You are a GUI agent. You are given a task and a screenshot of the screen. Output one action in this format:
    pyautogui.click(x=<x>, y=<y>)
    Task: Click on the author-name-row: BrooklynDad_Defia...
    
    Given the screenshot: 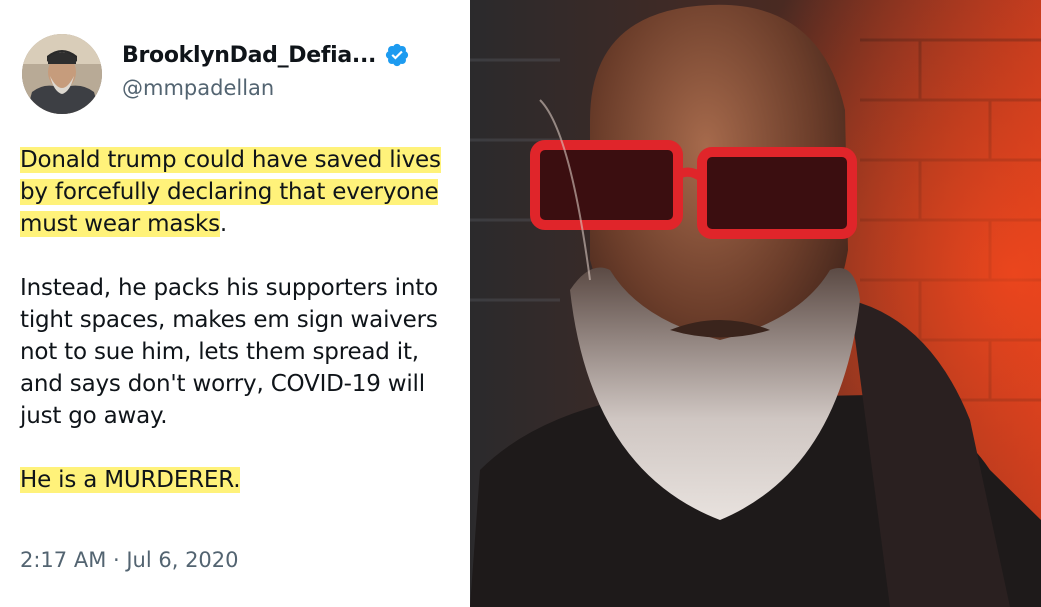 What is the action you would take?
    pyautogui.click(x=266, y=55)
    